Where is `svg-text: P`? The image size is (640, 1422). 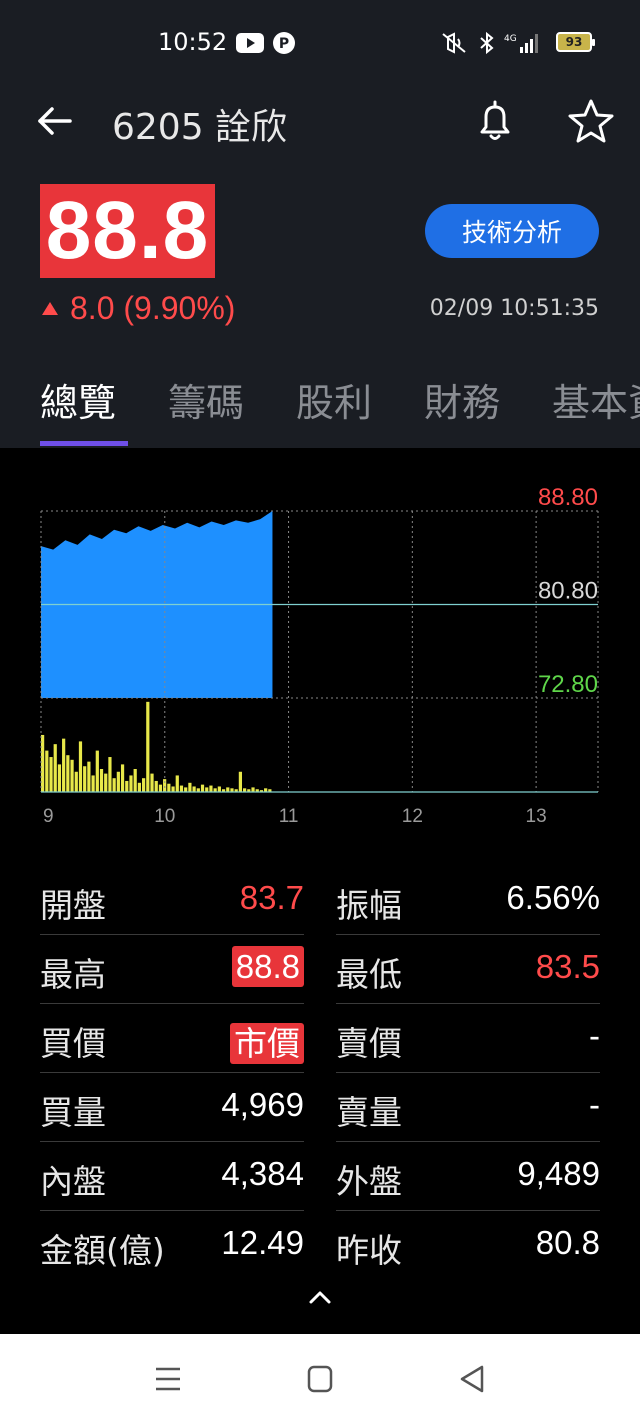 svg-text: P is located at coordinates (284, 44).